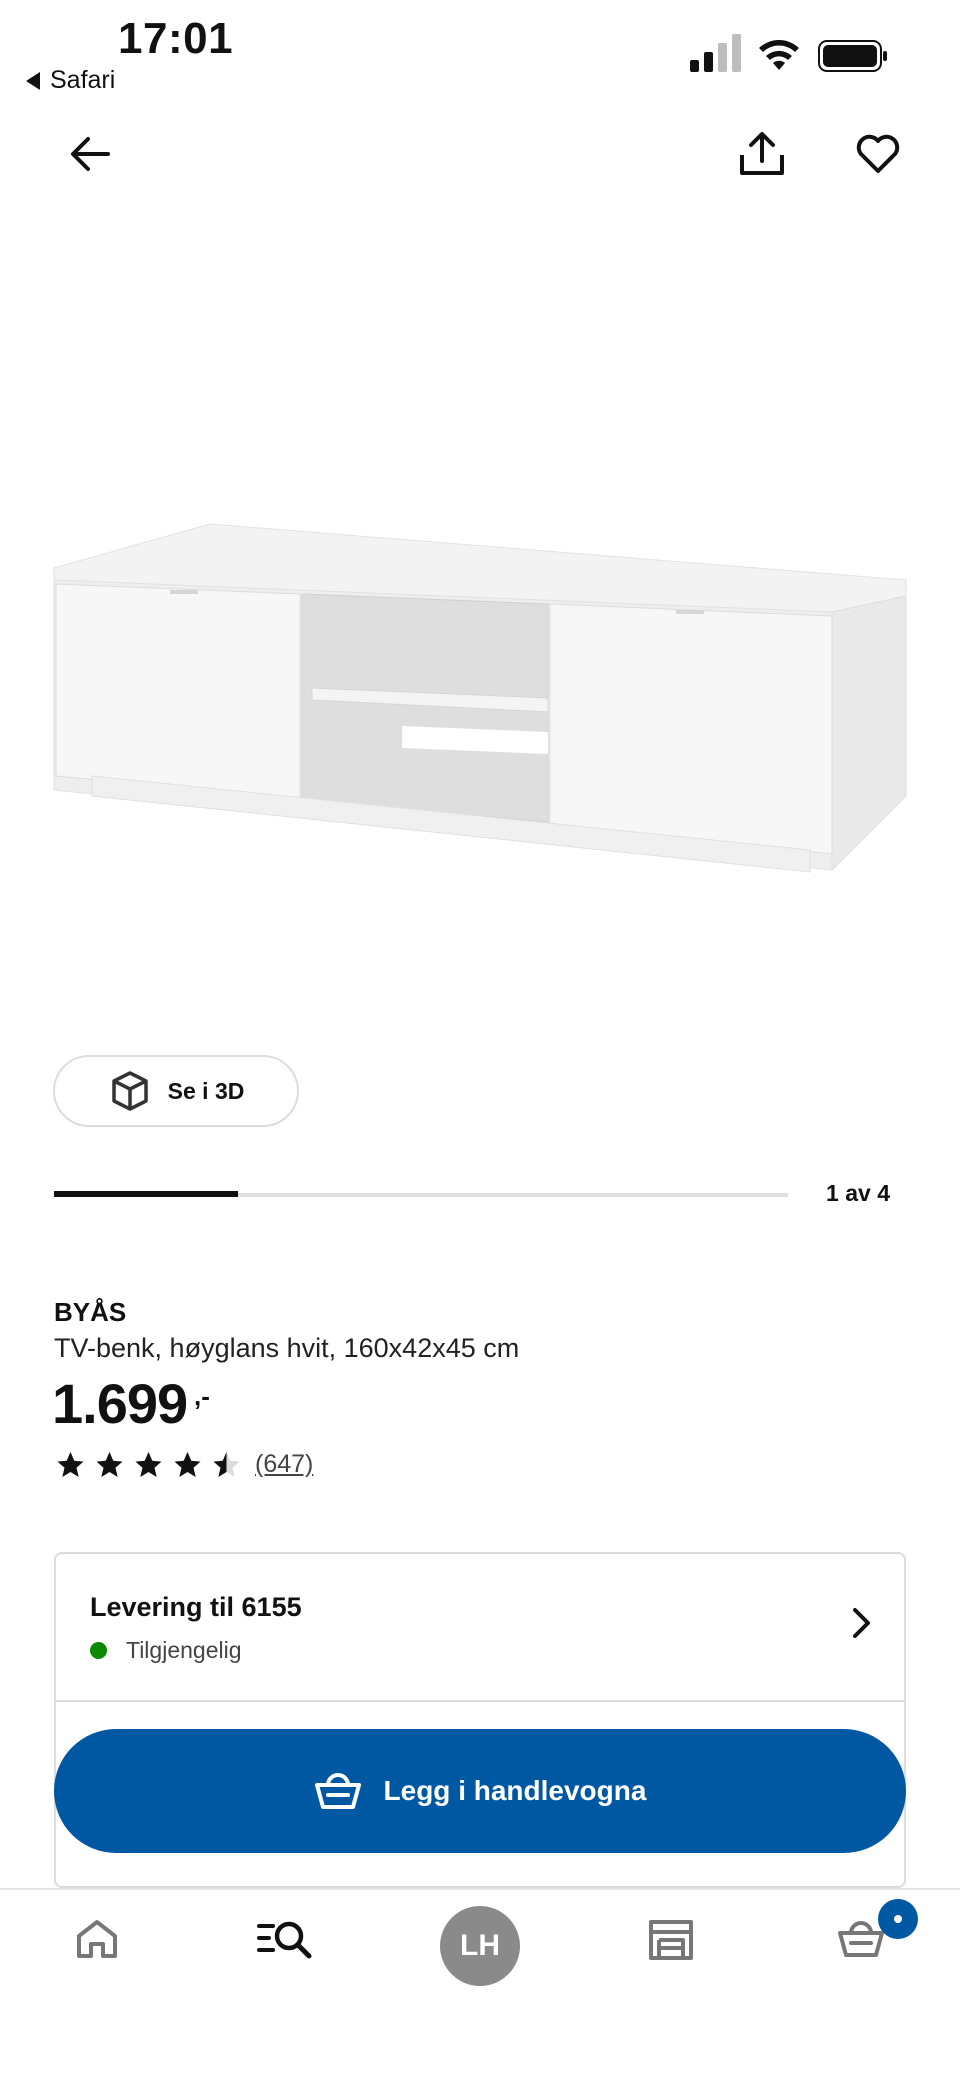 This screenshot has height=2079, width=960. What do you see at coordinates (779, 55) in the screenshot?
I see `wifi-icon` at bounding box center [779, 55].